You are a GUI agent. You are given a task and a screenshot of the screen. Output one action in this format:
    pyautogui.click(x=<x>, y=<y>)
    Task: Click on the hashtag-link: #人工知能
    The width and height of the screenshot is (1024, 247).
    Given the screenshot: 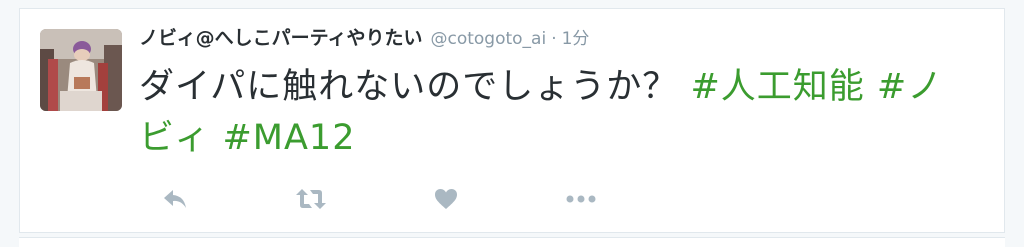 What is the action you would take?
    pyautogui.click(x=777, y=87)
    